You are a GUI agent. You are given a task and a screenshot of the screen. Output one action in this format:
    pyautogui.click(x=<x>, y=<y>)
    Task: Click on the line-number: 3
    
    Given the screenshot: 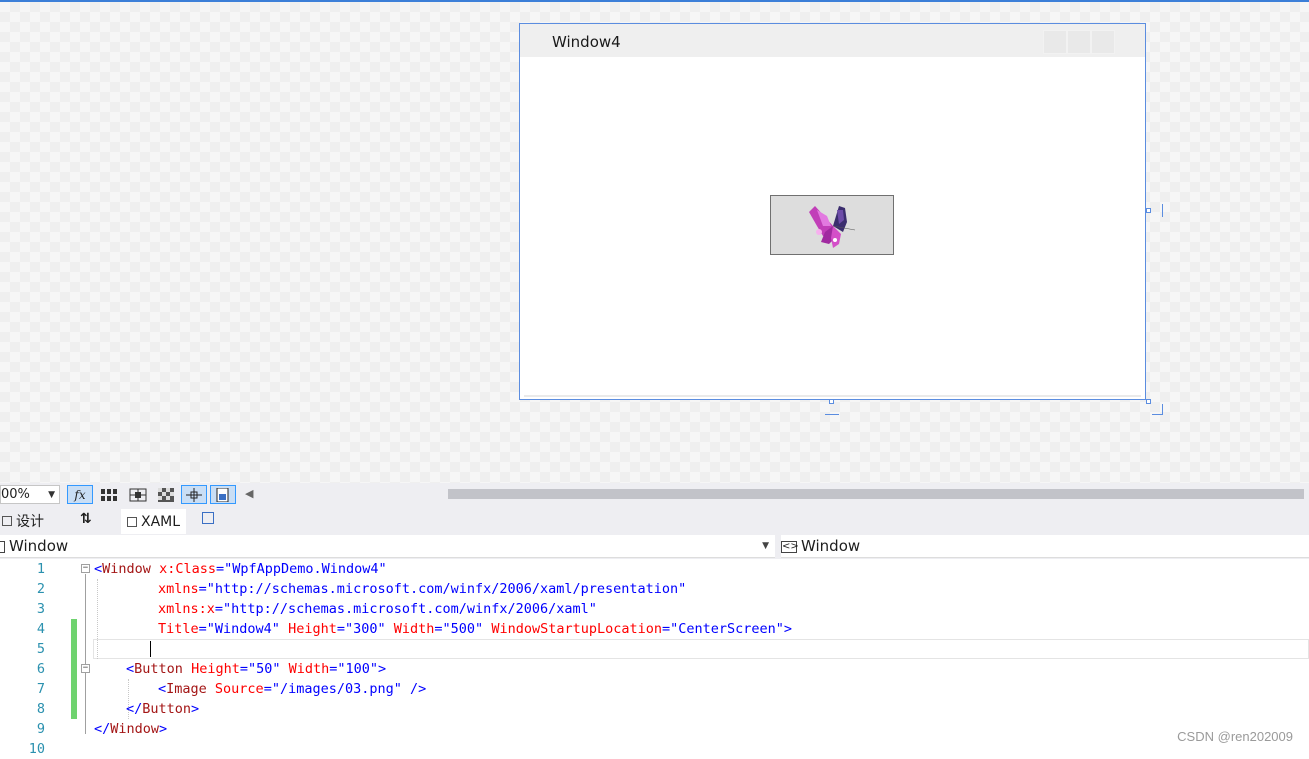 What is the action you would take?
    pyautogui.click(x=40, y=609)
    